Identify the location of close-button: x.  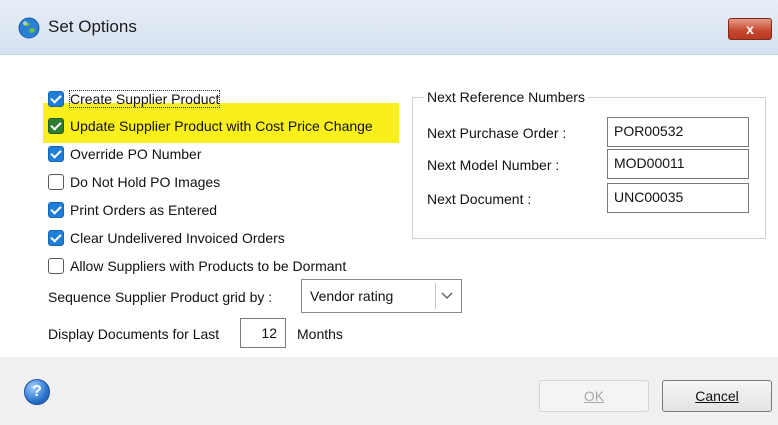
(750, 29).